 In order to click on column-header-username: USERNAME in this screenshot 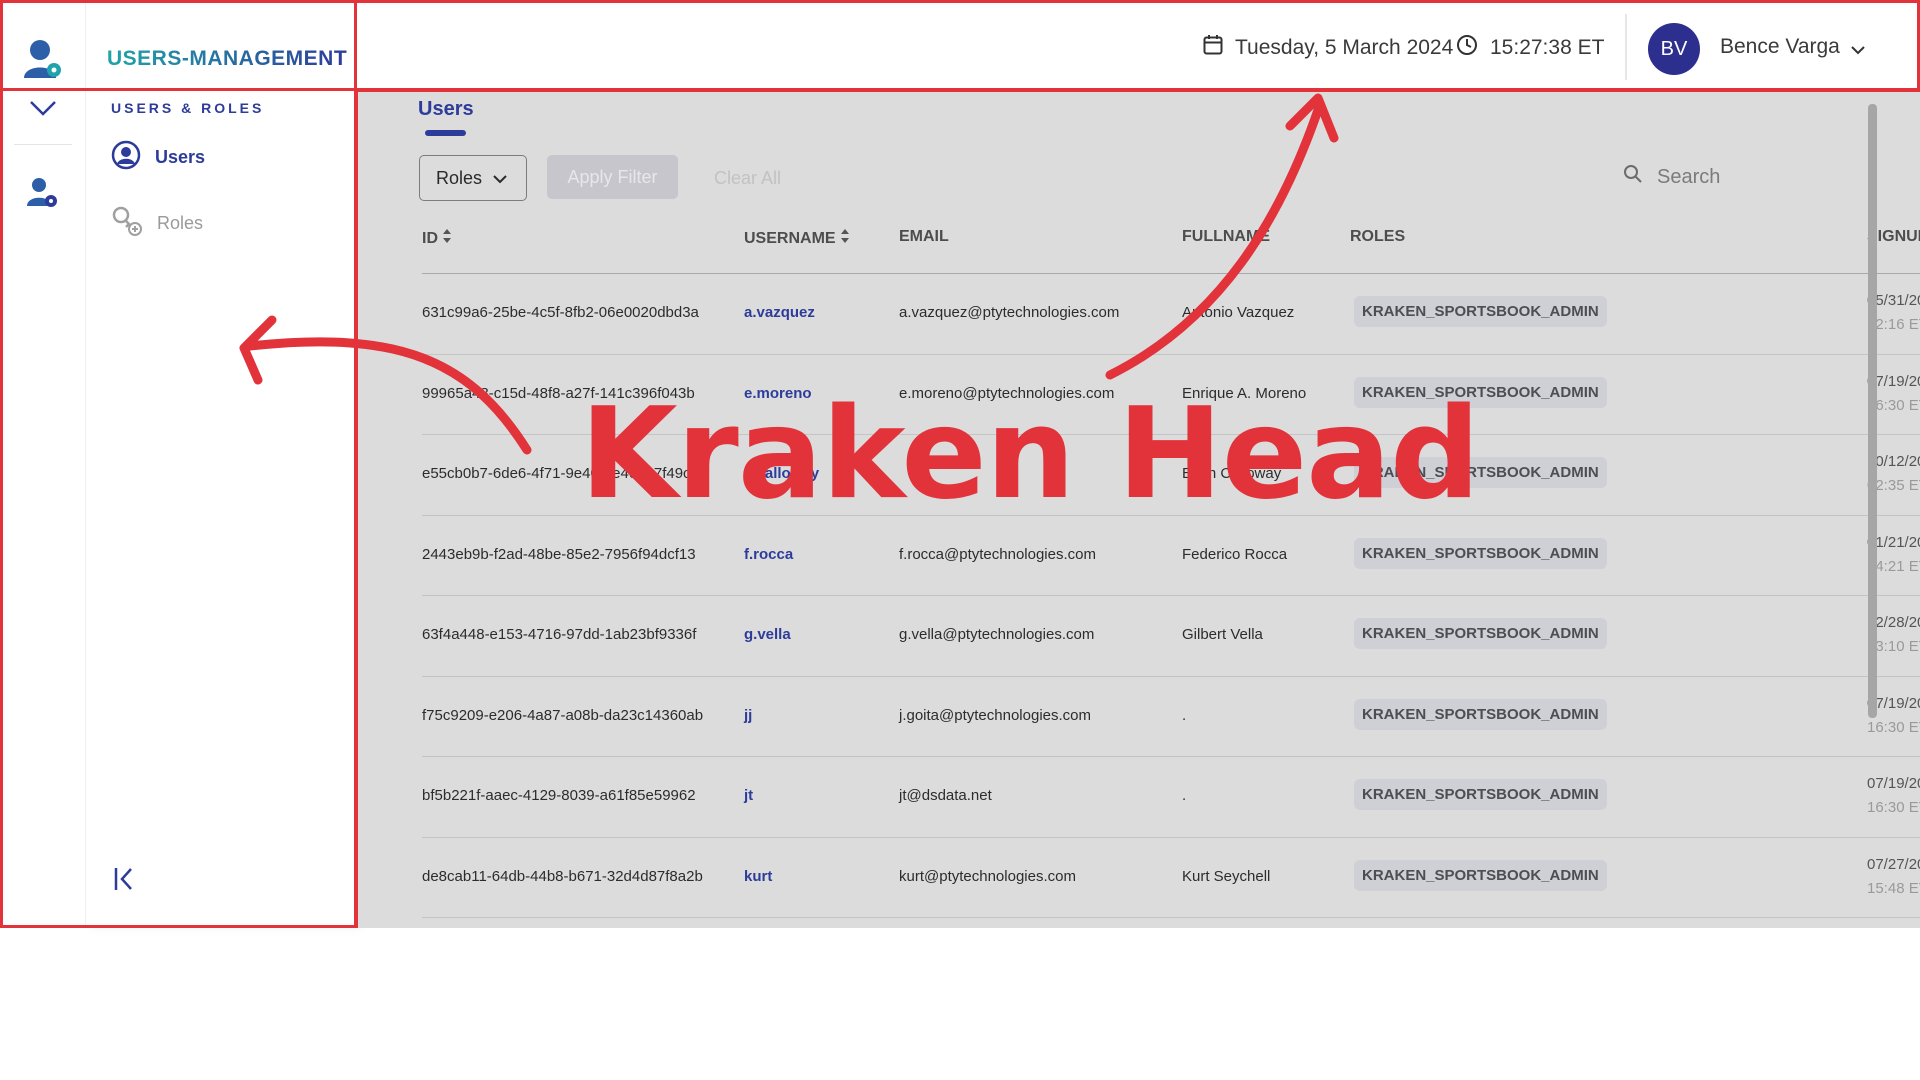, I will do `click(797, 238)`.